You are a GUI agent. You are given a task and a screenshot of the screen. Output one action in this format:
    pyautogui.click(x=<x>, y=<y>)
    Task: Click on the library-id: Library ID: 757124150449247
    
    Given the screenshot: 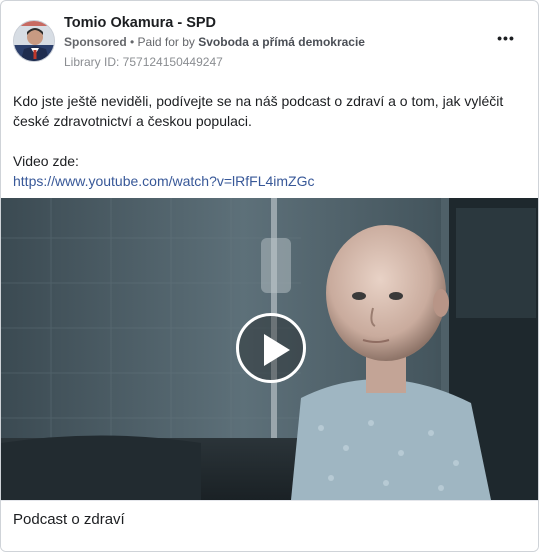 What is the action you would take?
    pyautogui.click(x=143, y=62)
    